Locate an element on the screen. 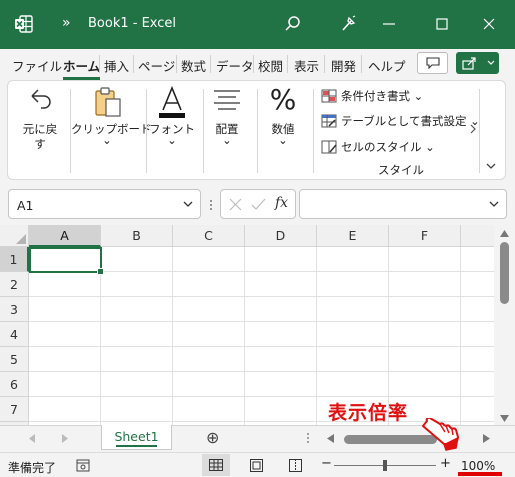  column-header-partial is located at coordinates (477, 236).